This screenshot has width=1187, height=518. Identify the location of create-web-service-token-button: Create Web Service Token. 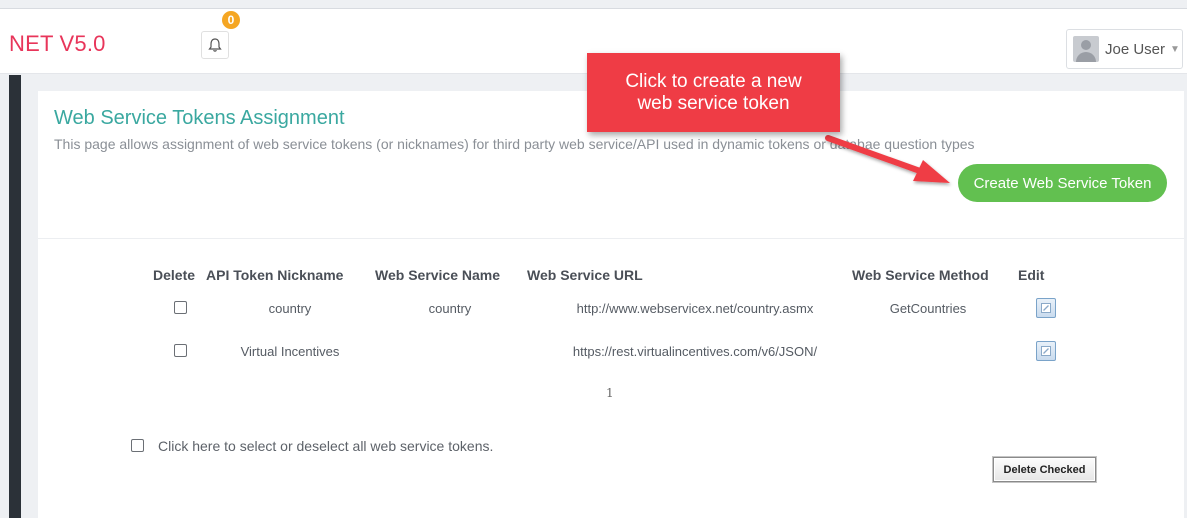
(1062, 183).